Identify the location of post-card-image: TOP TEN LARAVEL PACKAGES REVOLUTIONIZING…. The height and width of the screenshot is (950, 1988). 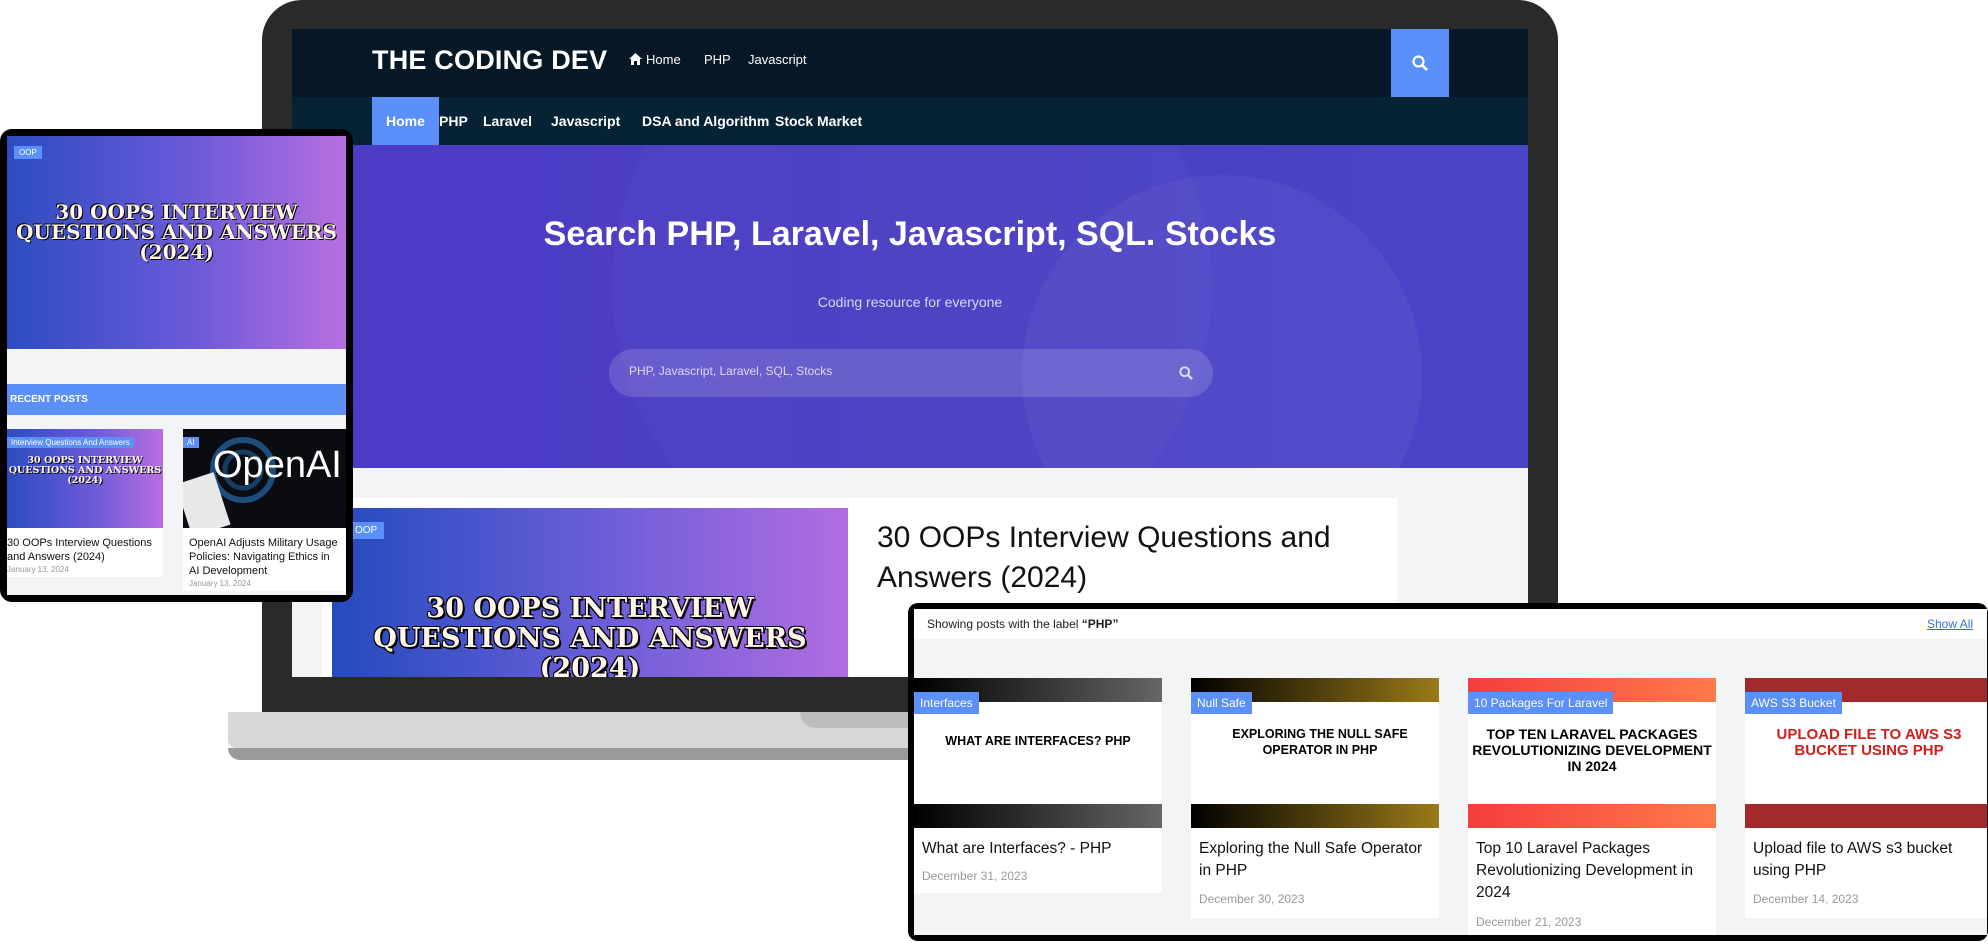
(1592, 753).